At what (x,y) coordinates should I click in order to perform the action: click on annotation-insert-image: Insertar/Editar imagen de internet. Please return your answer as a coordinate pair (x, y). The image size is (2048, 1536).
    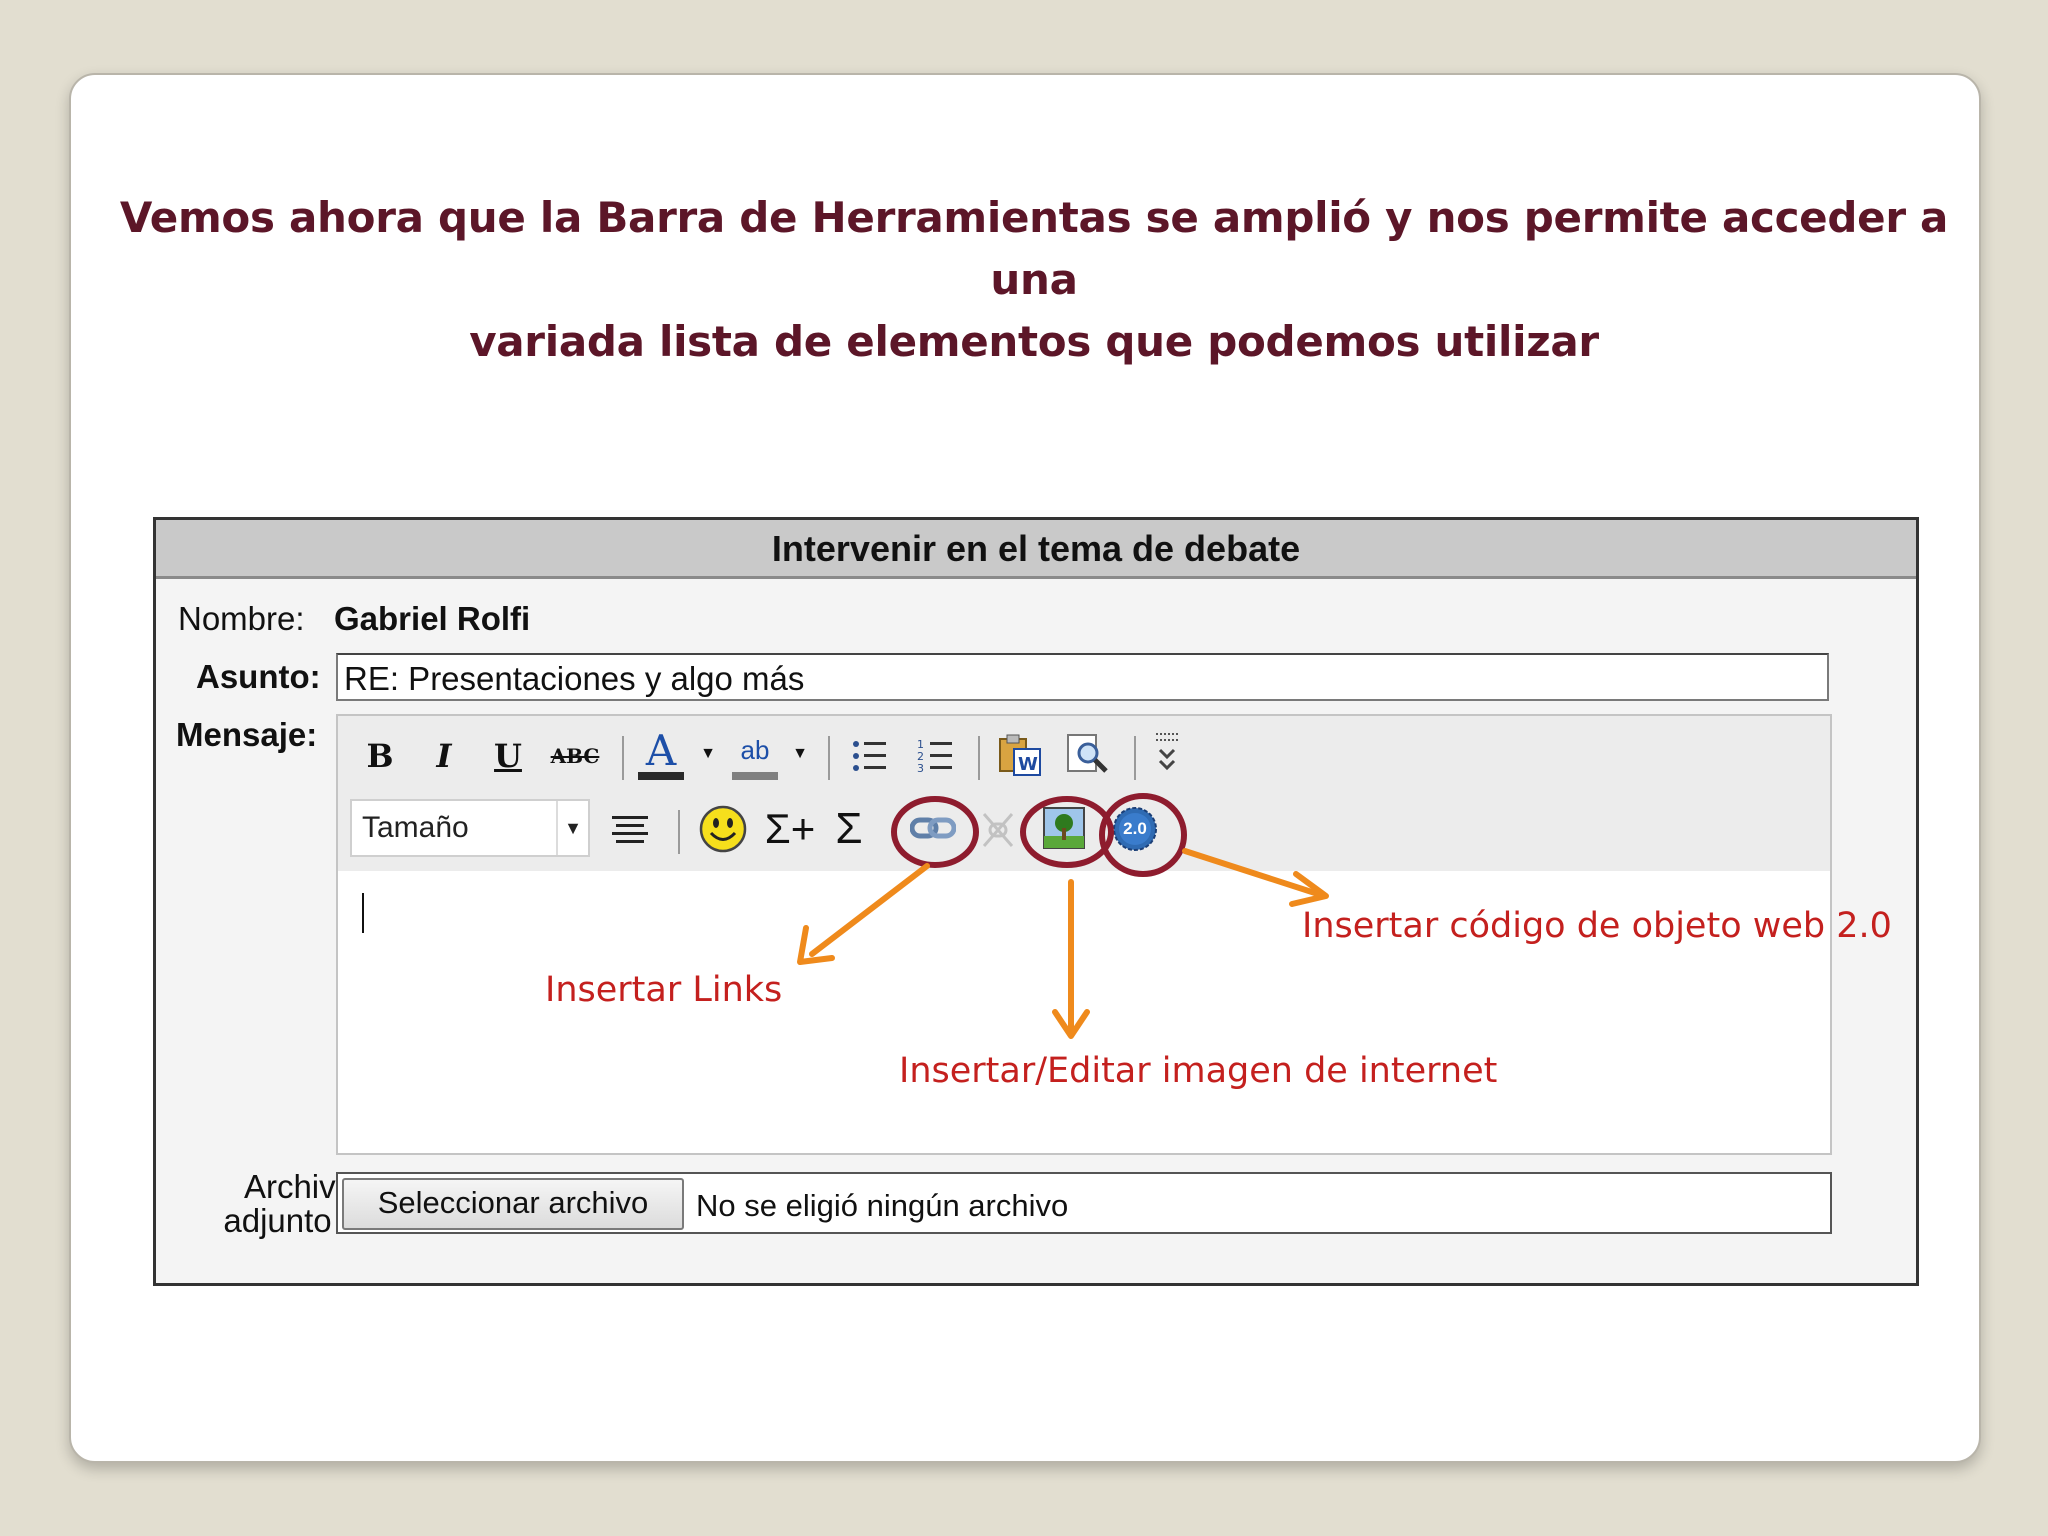
    Looking at the image, I should click on (1198, 1071).